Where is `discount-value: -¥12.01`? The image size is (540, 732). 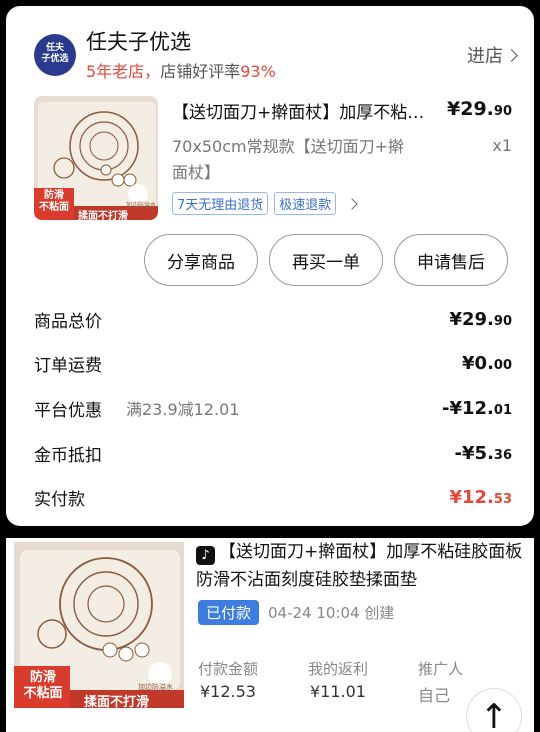 discount-value: -¥12.01 is located at coordinates (477, 408).